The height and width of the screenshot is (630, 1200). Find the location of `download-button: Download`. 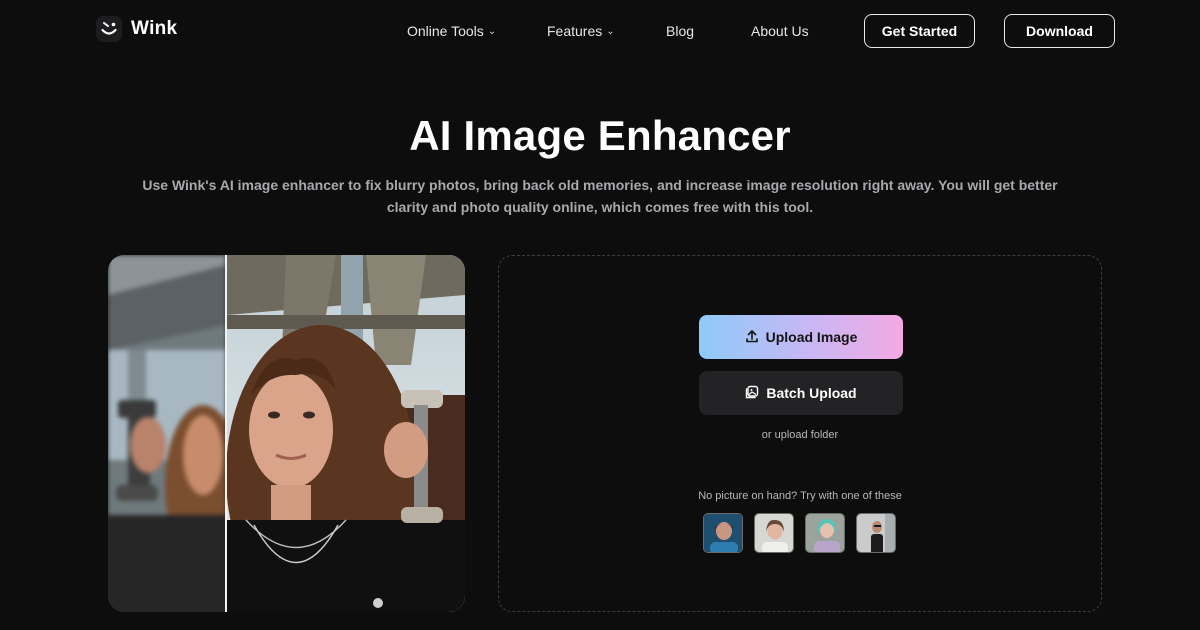

download-button: Download is located at coordinates (1059, 31).